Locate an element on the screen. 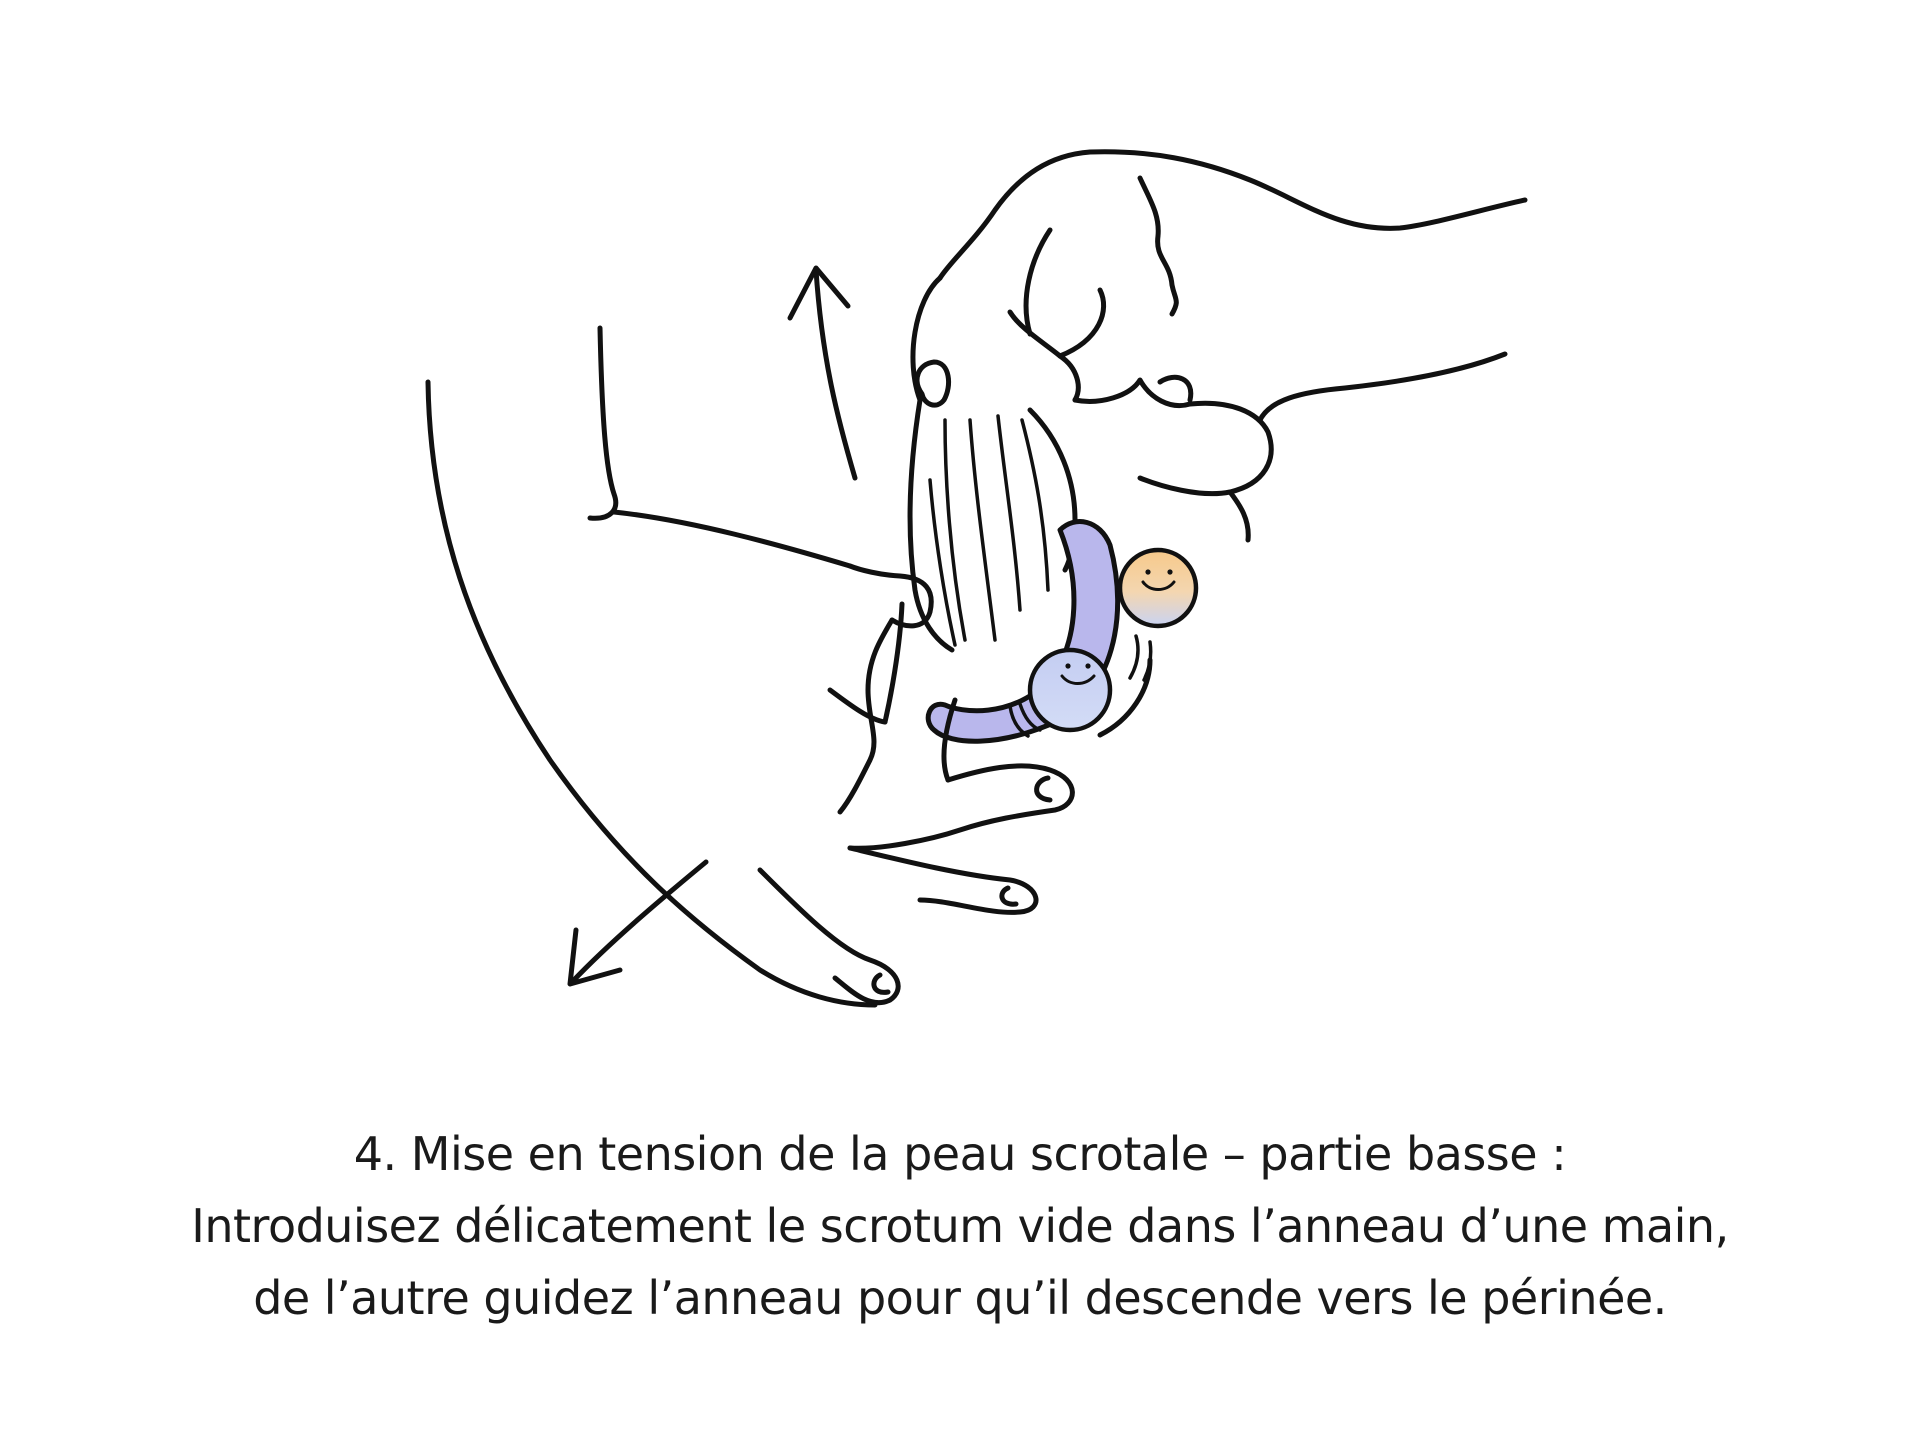  downward-left-arrow is located at coordinates (638, 923).